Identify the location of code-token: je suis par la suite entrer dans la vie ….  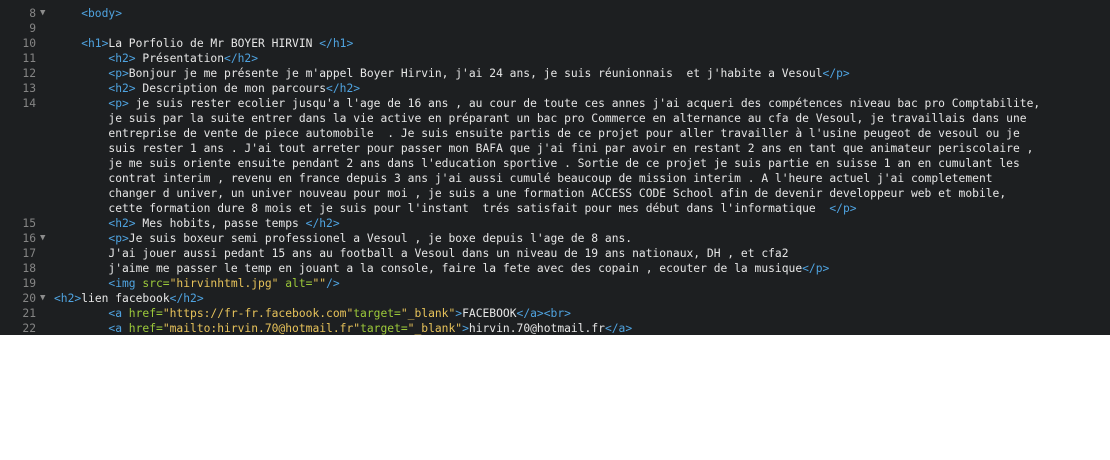
(567, 118).